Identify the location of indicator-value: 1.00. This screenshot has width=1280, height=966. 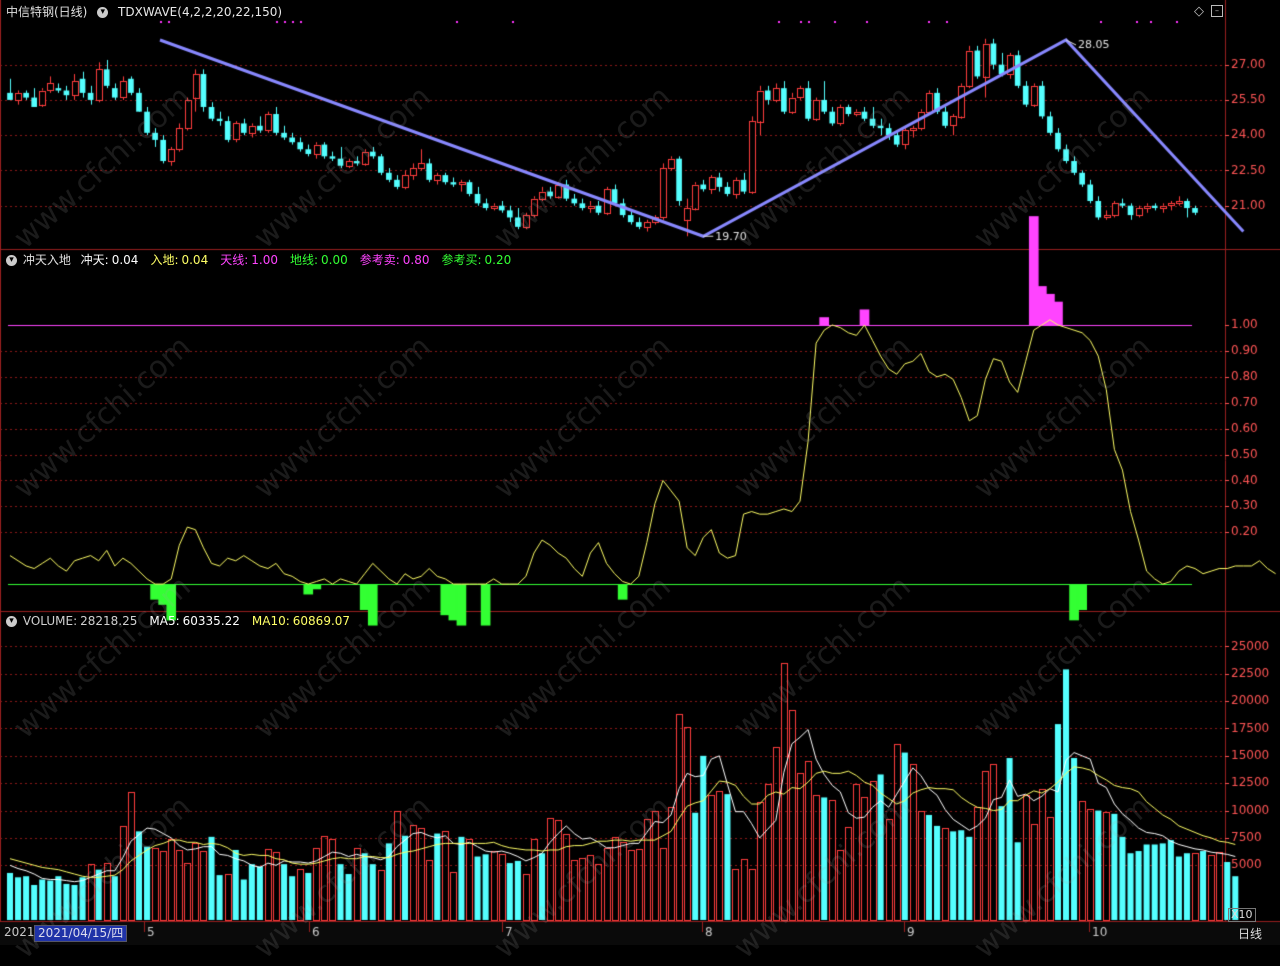
(264, 260).